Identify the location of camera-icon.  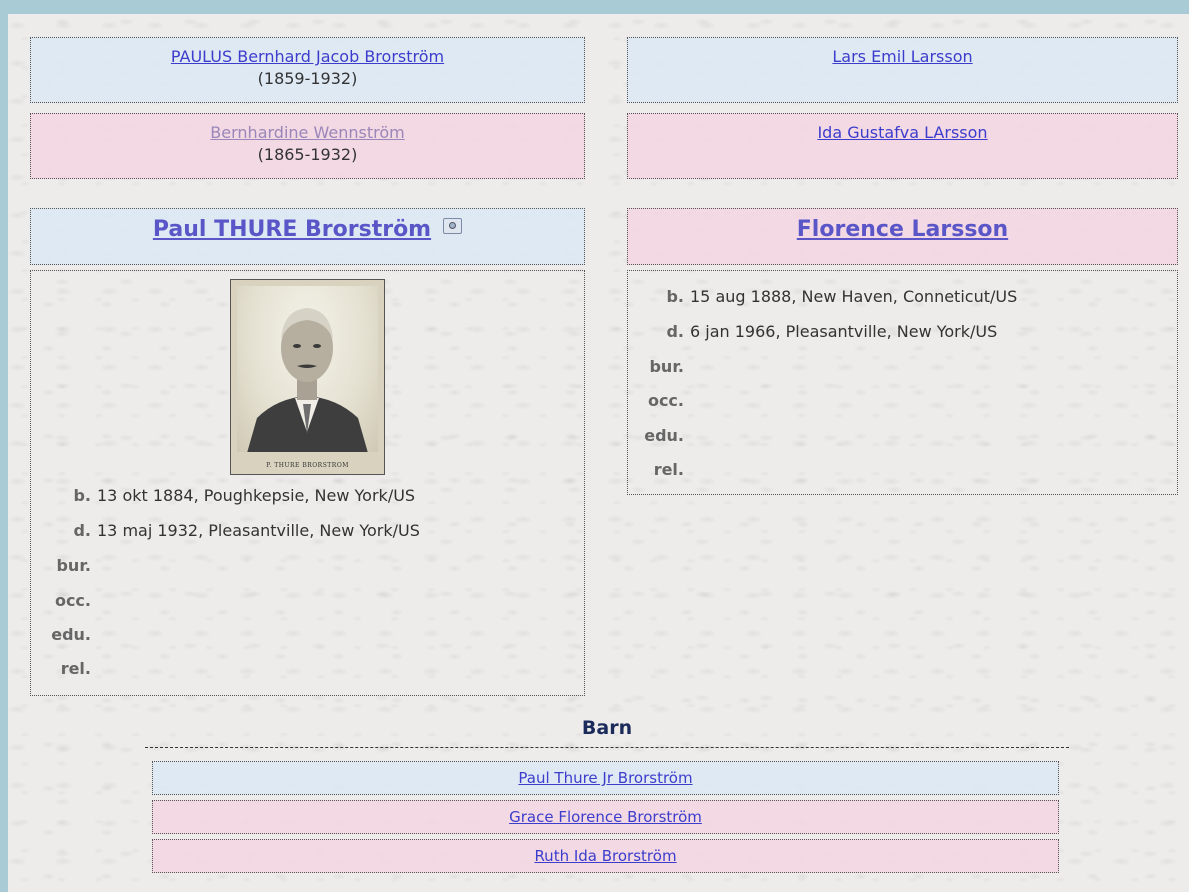
(453, 226).